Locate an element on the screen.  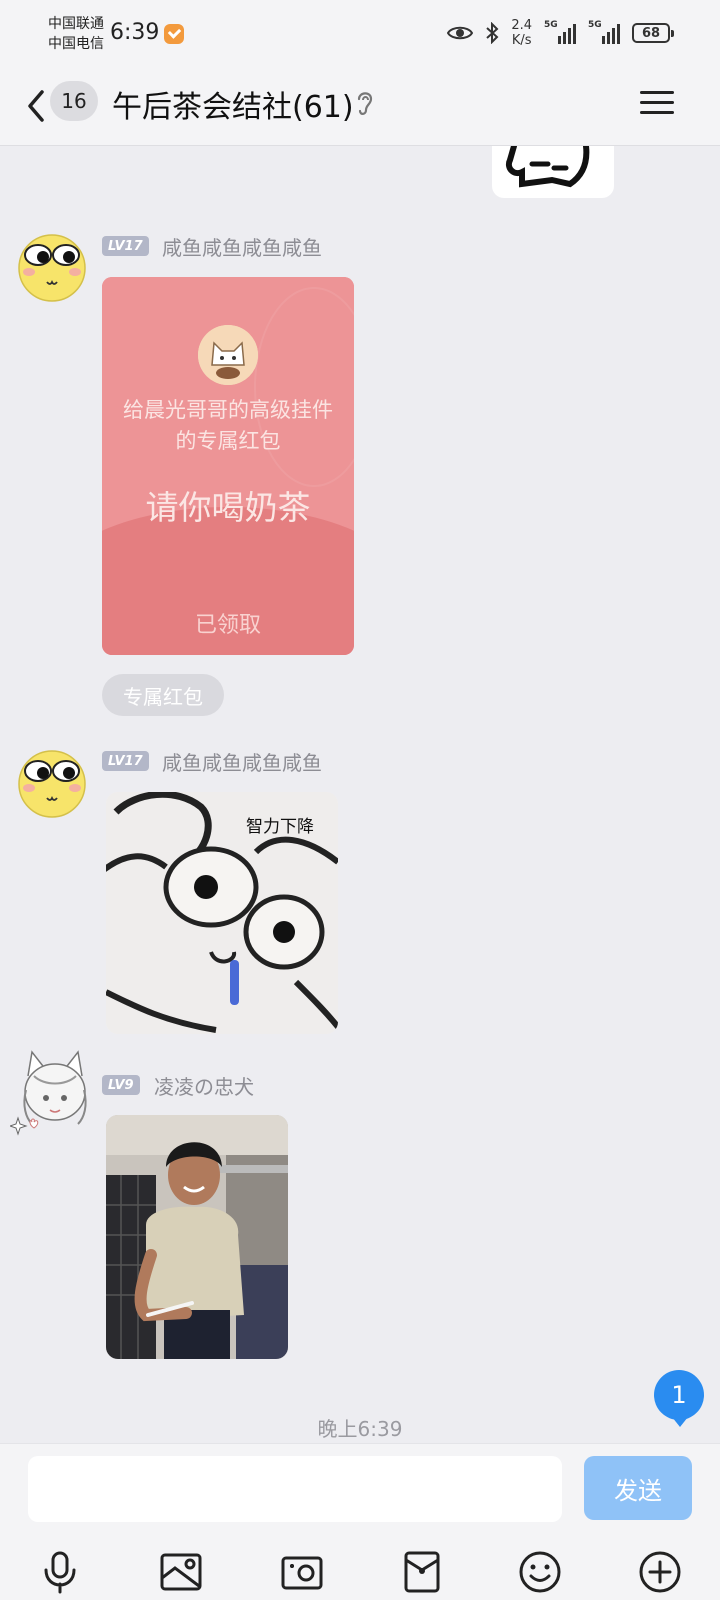
emoji-icon is located at coordinates (540, 1572).